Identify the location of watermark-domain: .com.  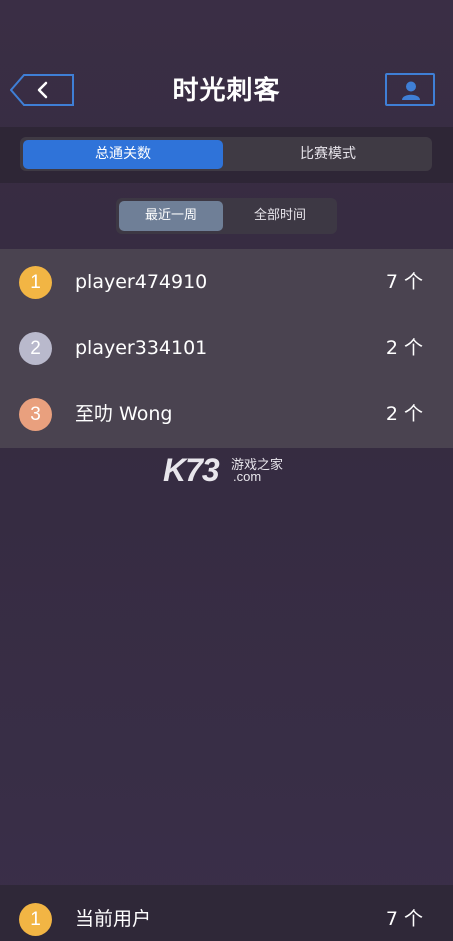
(247, 476).